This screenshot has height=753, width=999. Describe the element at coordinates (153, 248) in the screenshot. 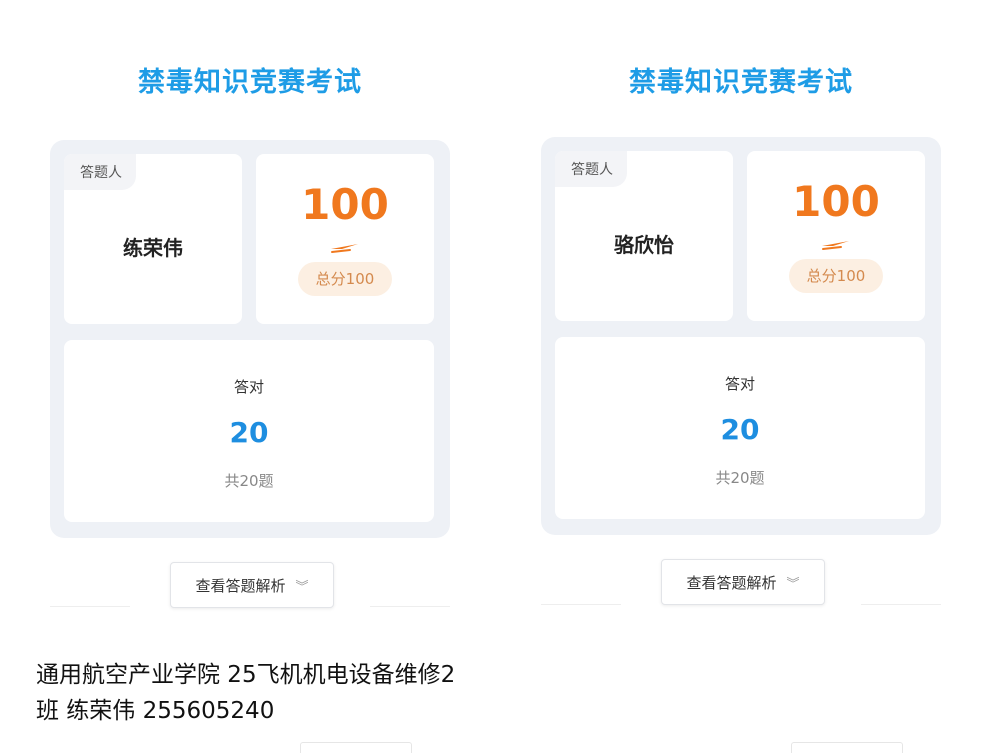

I see `respondent-name: 练荣伟` at that location.